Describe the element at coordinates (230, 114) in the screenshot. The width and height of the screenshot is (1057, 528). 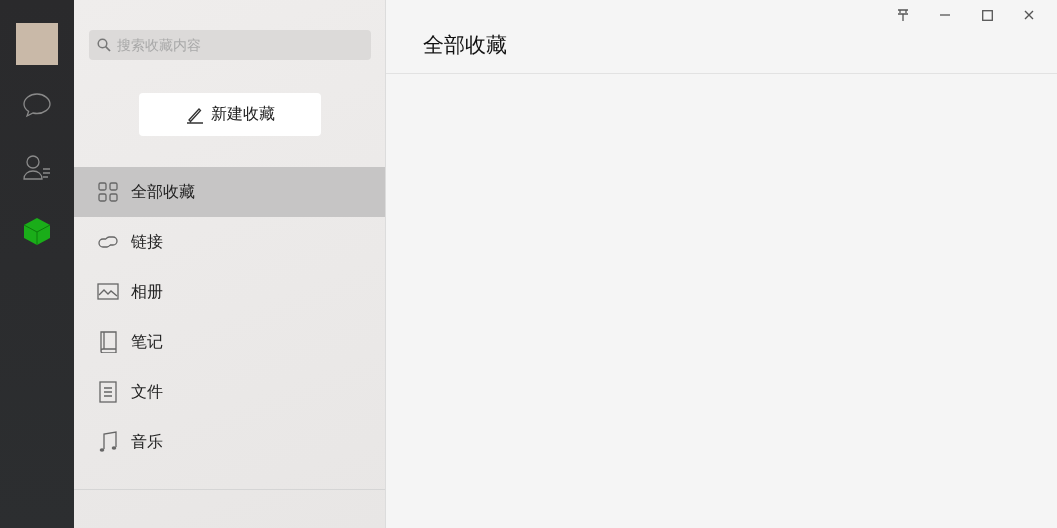
I see `new-favorite-button: 新建收藏` at that location.